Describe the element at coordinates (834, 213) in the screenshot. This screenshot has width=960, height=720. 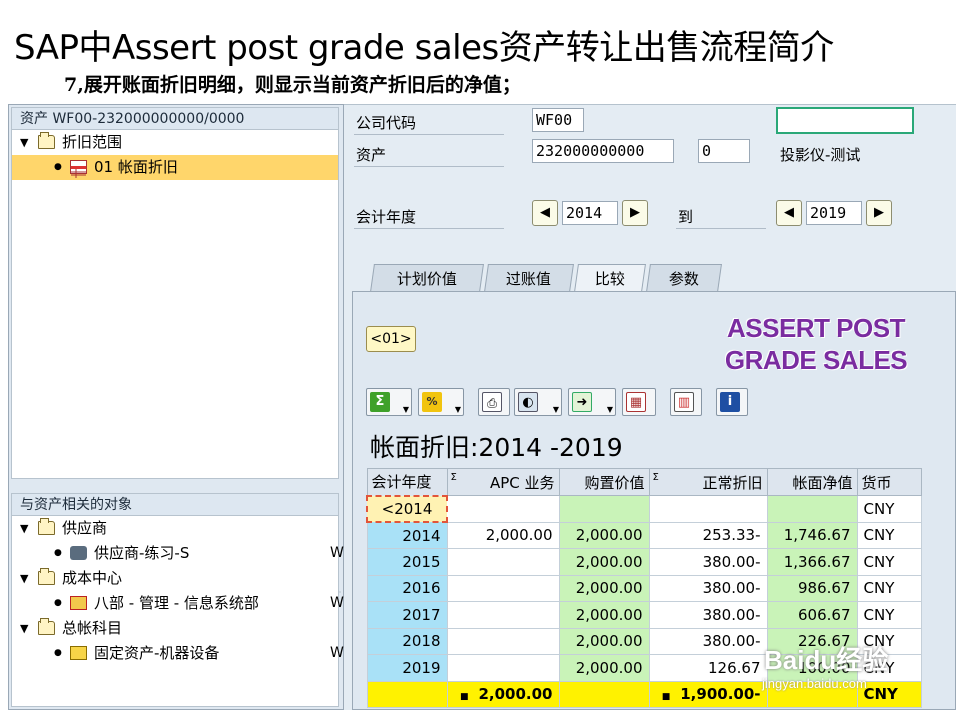
I see `to-year-field: 2019` at that location.